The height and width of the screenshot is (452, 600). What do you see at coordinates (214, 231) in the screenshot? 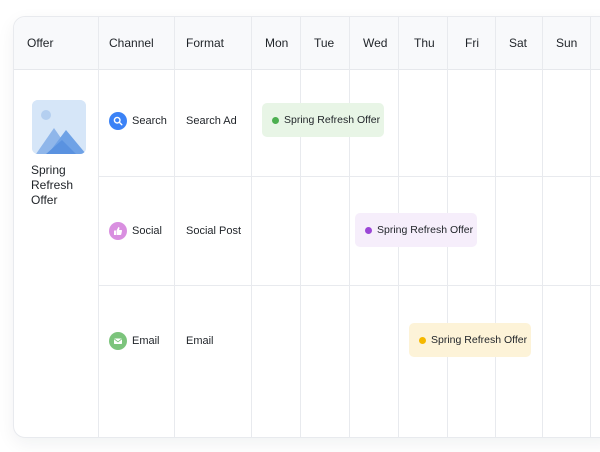
I see `format-label: Social Post` at bounding box center [214, 231].